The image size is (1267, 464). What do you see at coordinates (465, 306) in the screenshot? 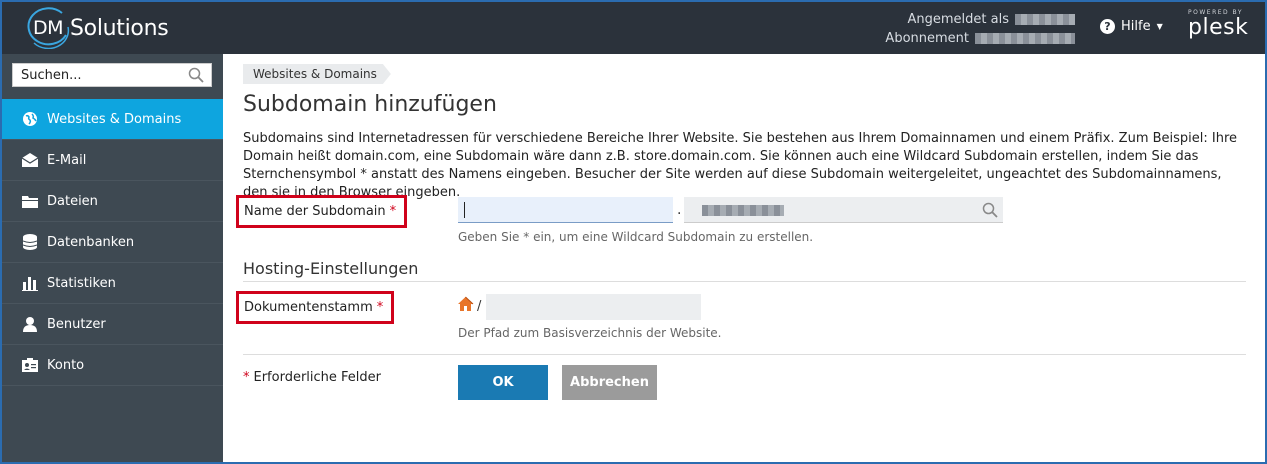
I see `home-icon` at bounding box center [465, 306].